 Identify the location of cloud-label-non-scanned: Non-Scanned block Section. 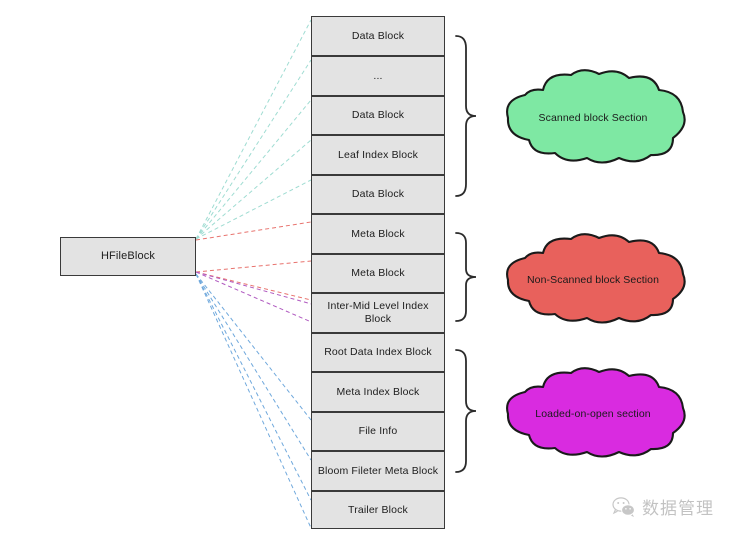
(593, 280).